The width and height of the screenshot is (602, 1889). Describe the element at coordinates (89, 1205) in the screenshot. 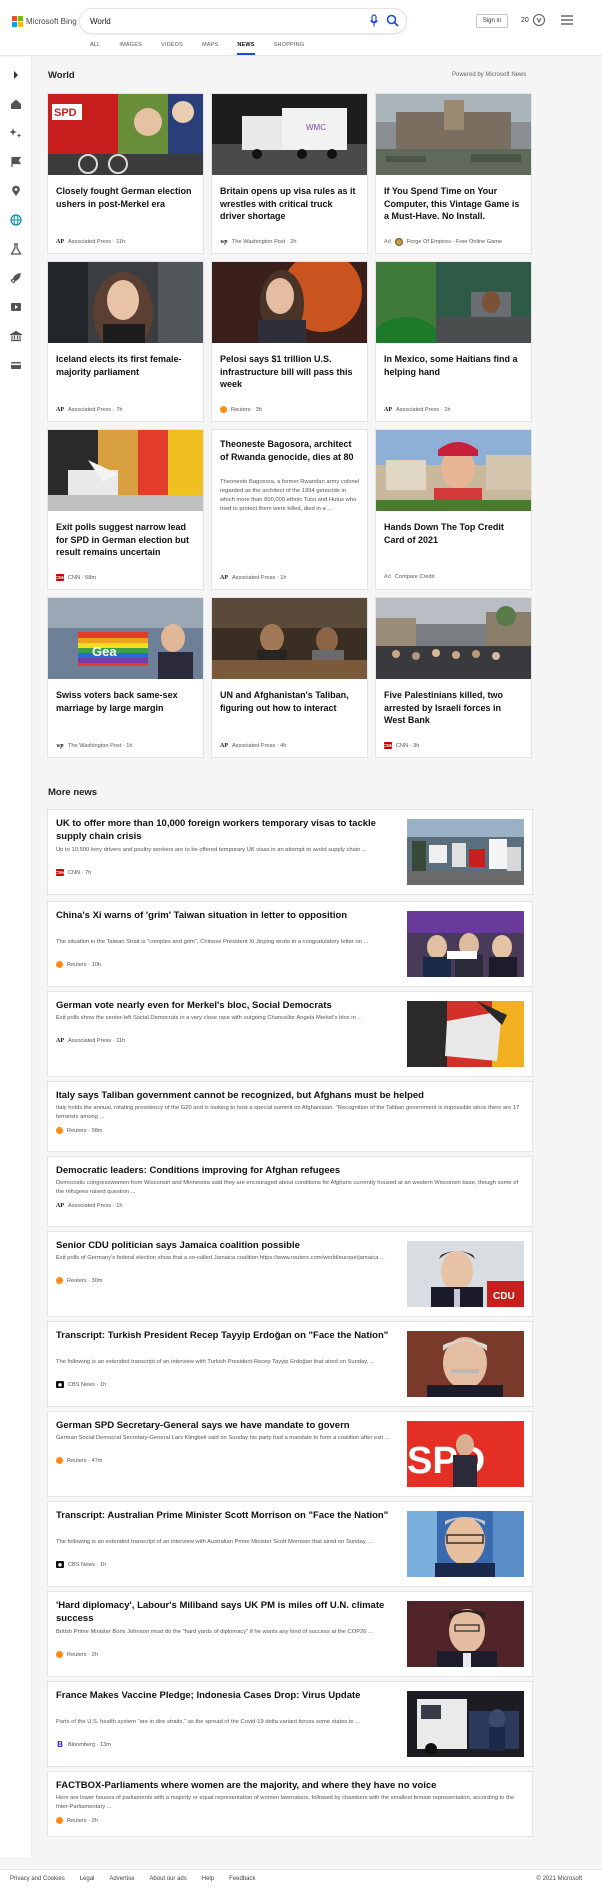

I see `more-news-source: AP Associated Press · 1h` at that location.